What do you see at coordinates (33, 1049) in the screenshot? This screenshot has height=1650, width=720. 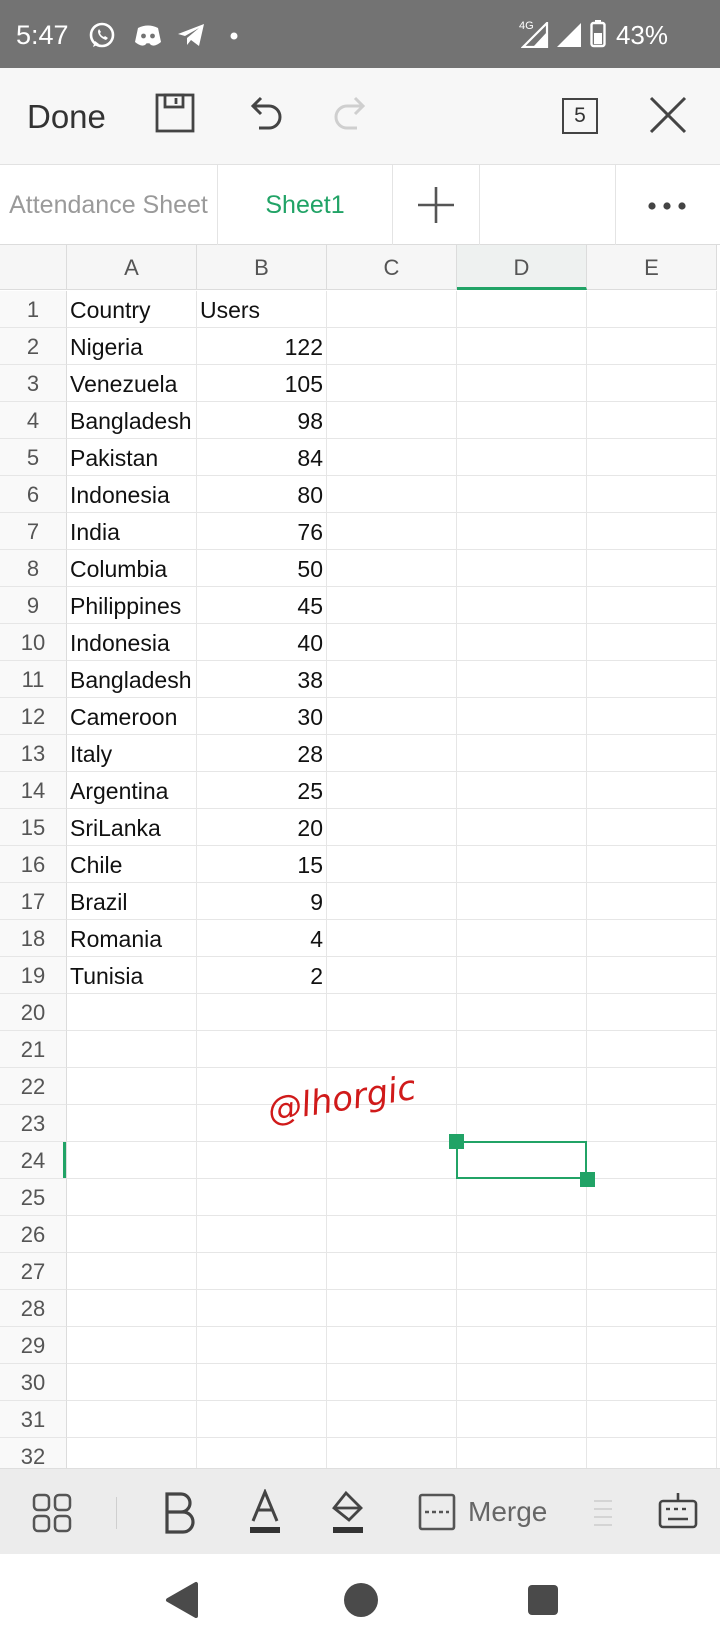 I see `row-header: 21` at bounding box center [33, 1049].